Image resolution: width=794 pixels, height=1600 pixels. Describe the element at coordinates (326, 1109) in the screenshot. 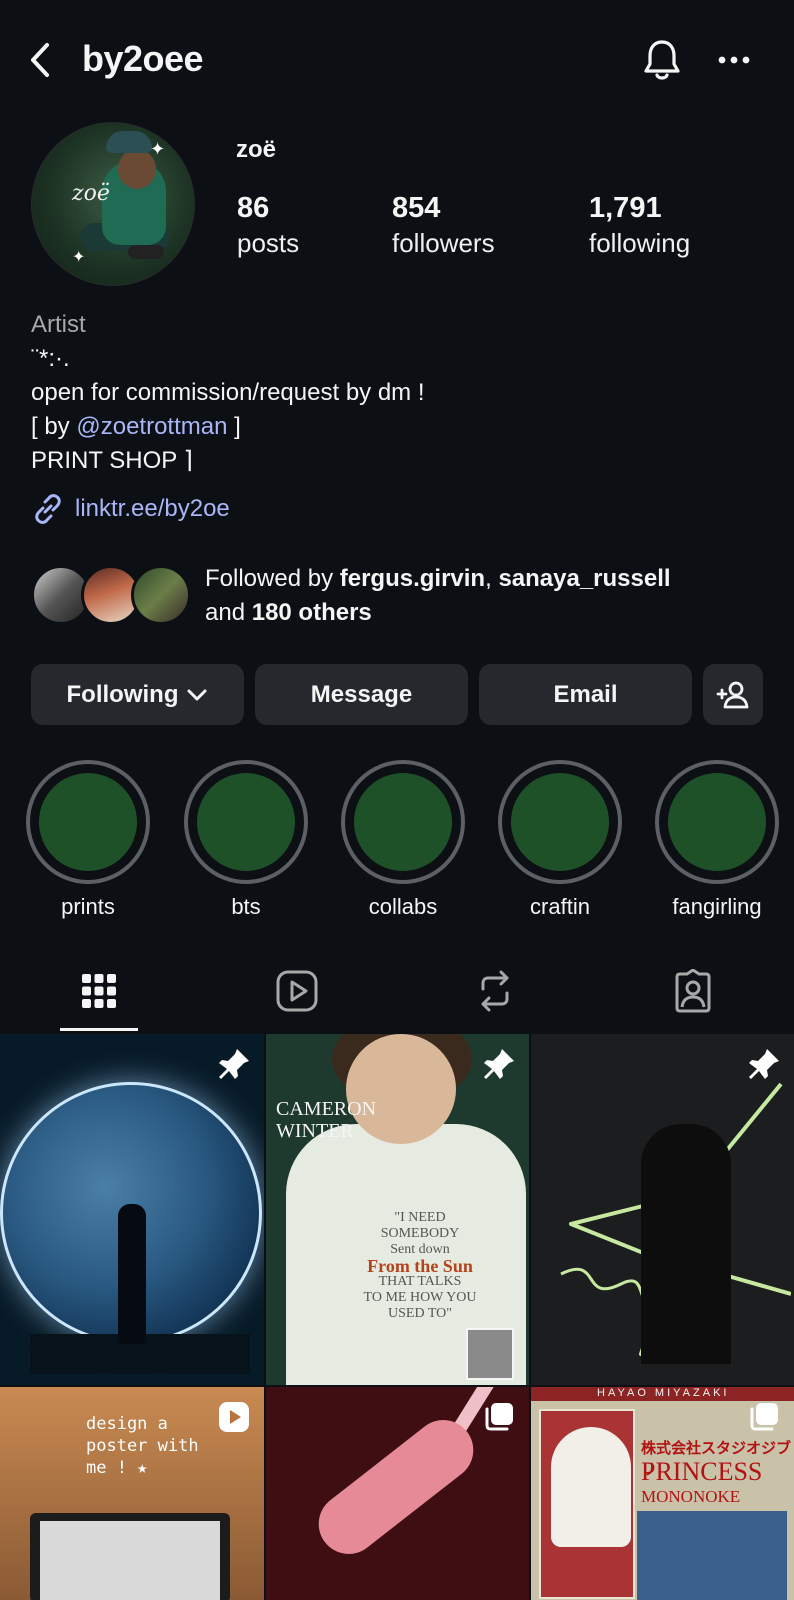

I see `post-poster-title-line: CAMERON` at that location.